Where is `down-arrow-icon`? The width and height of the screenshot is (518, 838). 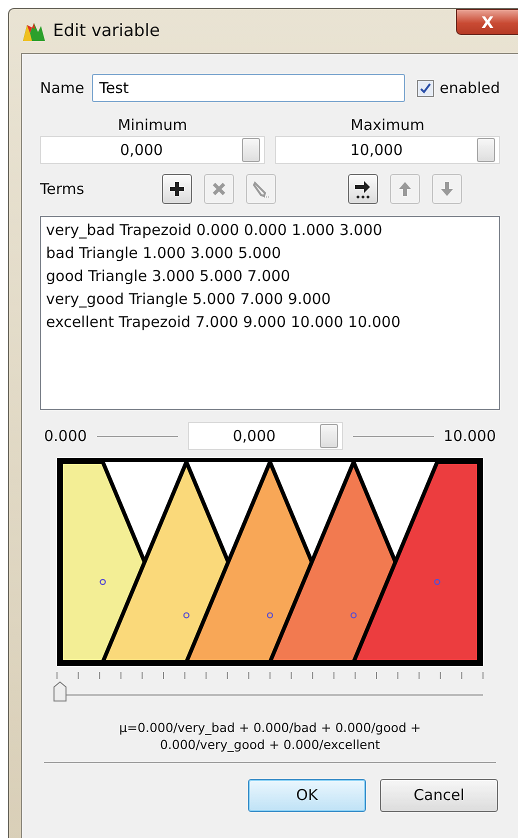
down-arrow-icon is located at coordinates (447, 189).